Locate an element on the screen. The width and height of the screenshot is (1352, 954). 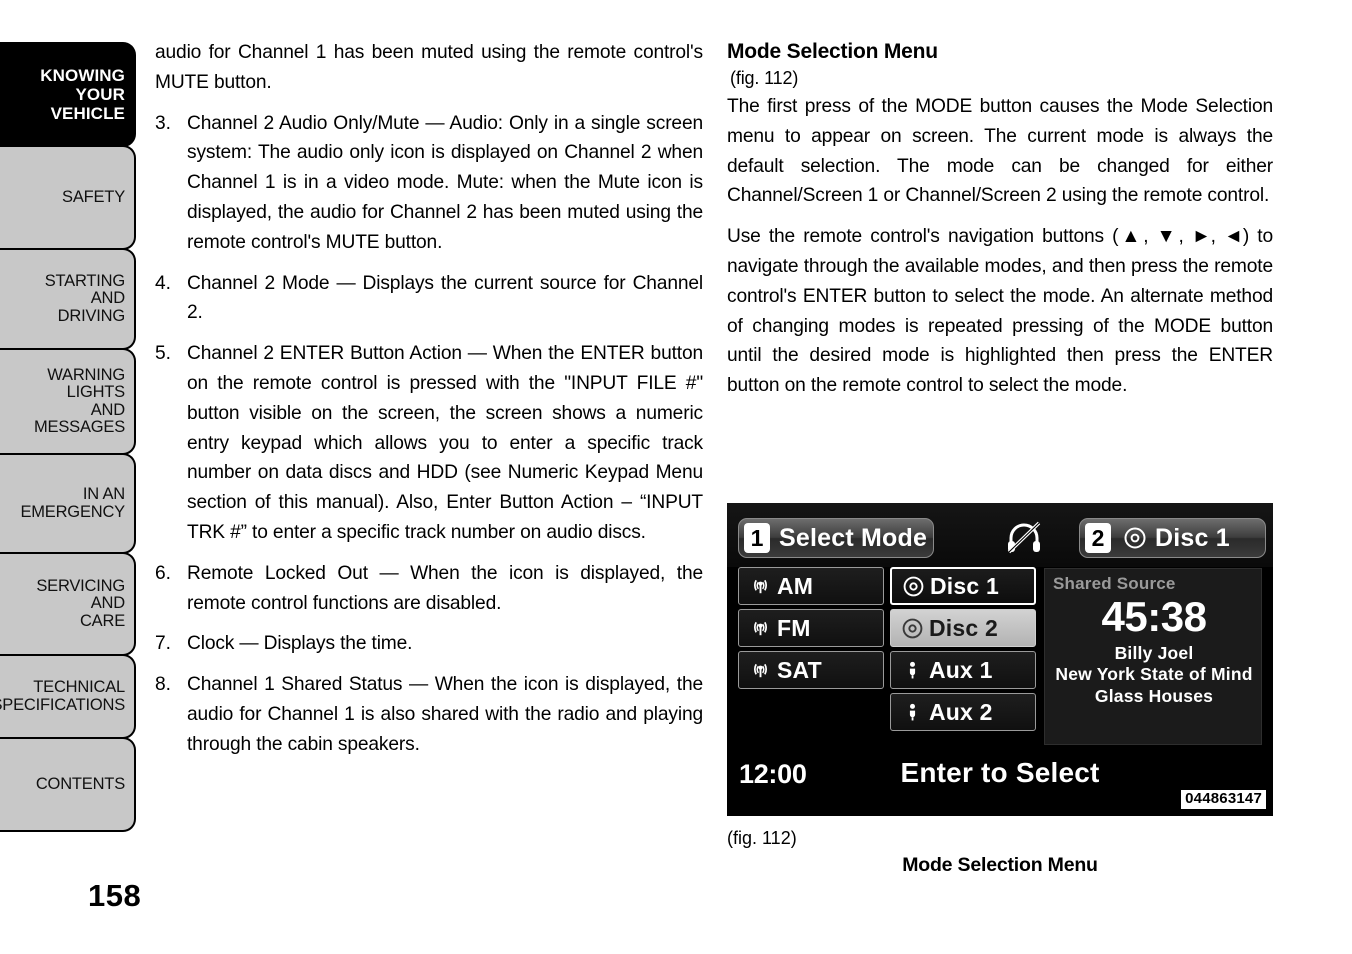
enter-to-select-hint: Enter to Select is located at coordinates (1000, 772).